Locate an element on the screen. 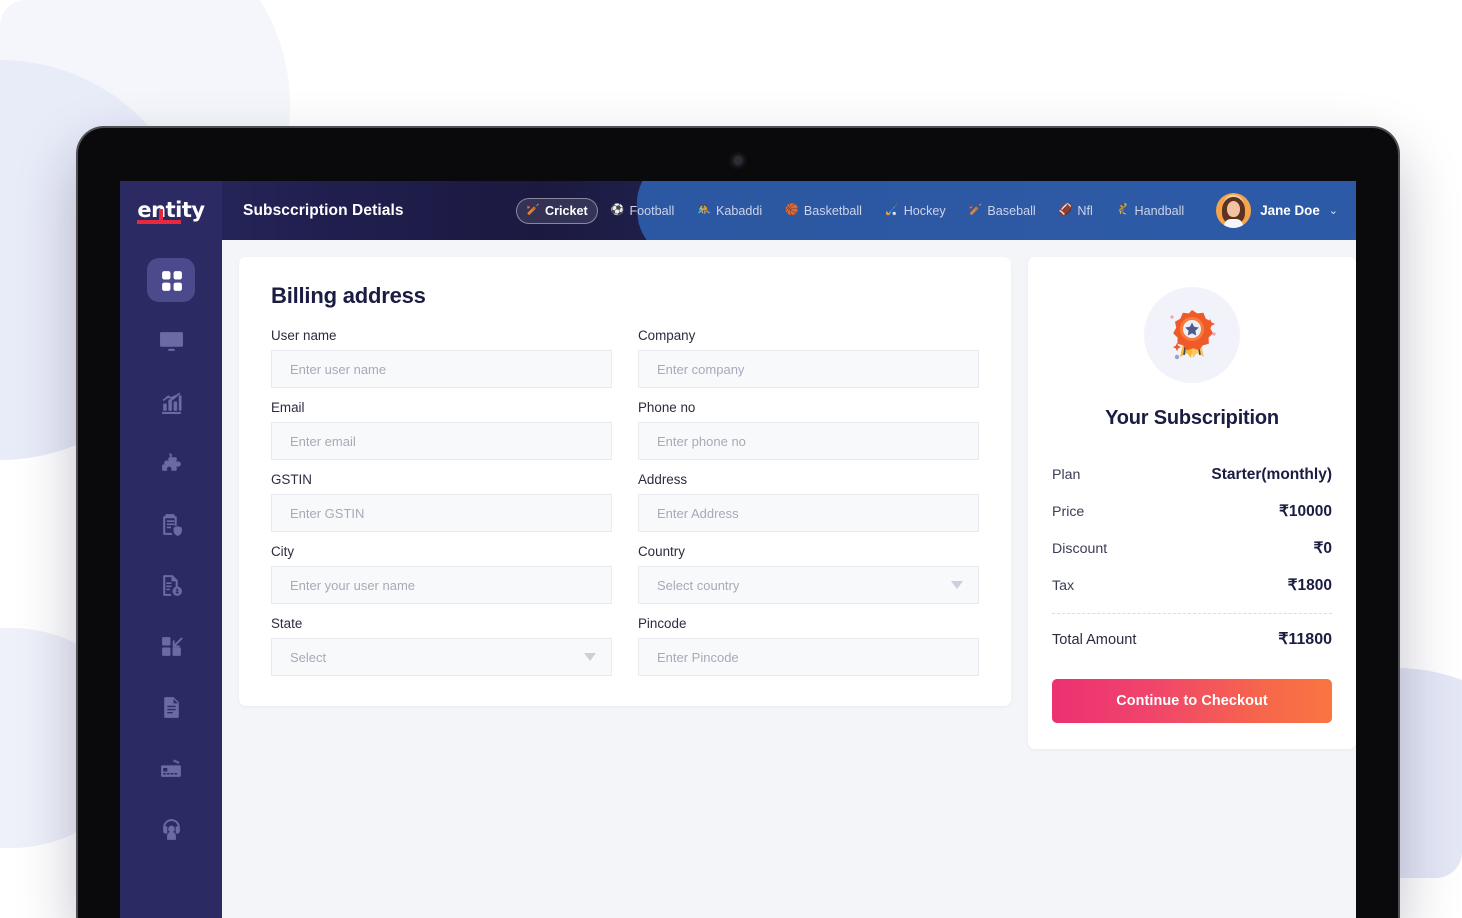 This screenshot has width=1462, height=918. field-label-state: State is located at coordinates (287, 623).